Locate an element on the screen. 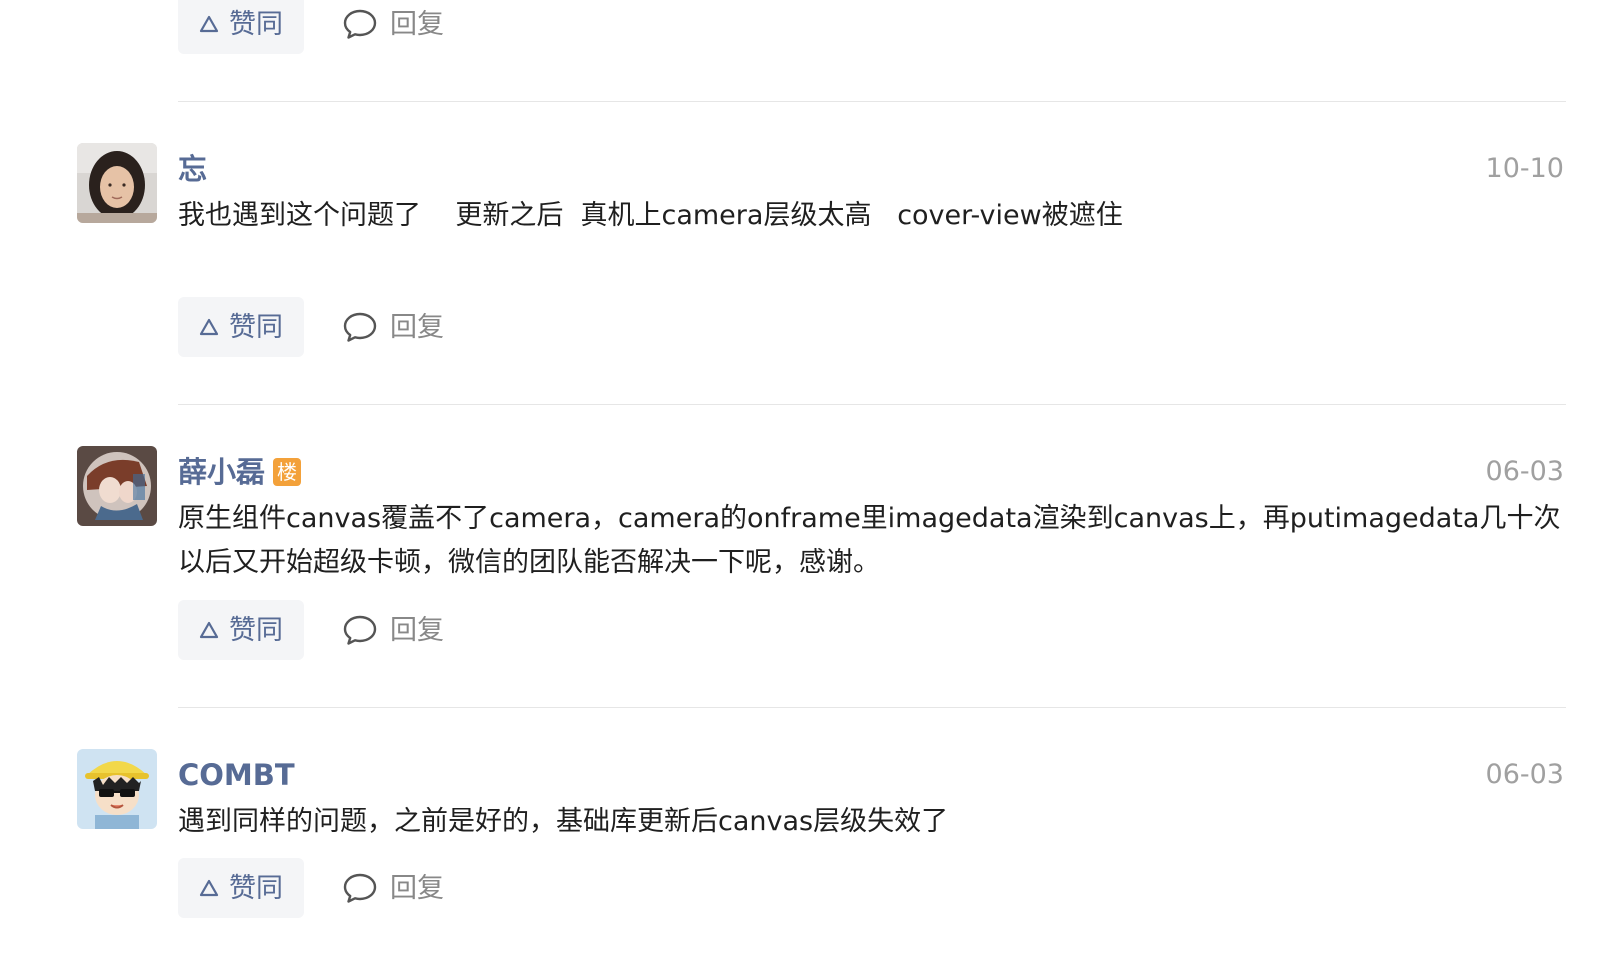  author-name: COMBT is located at coordinates (236, 775).